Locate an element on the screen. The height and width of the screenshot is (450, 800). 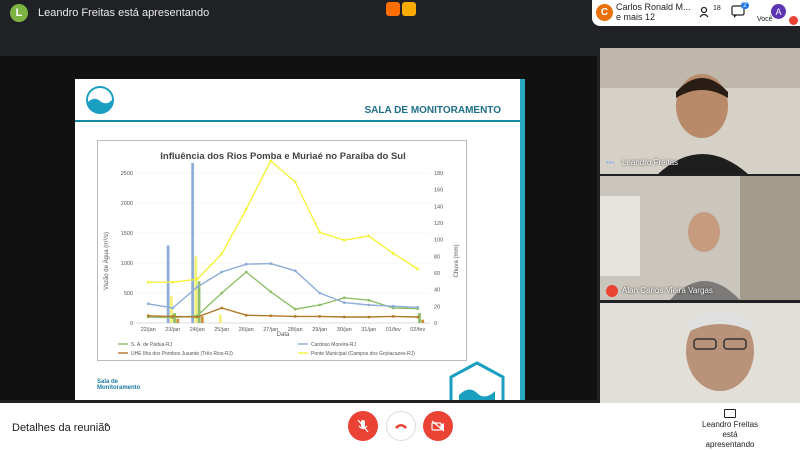
camera-toggle-button is located at coordinates (438, 426).